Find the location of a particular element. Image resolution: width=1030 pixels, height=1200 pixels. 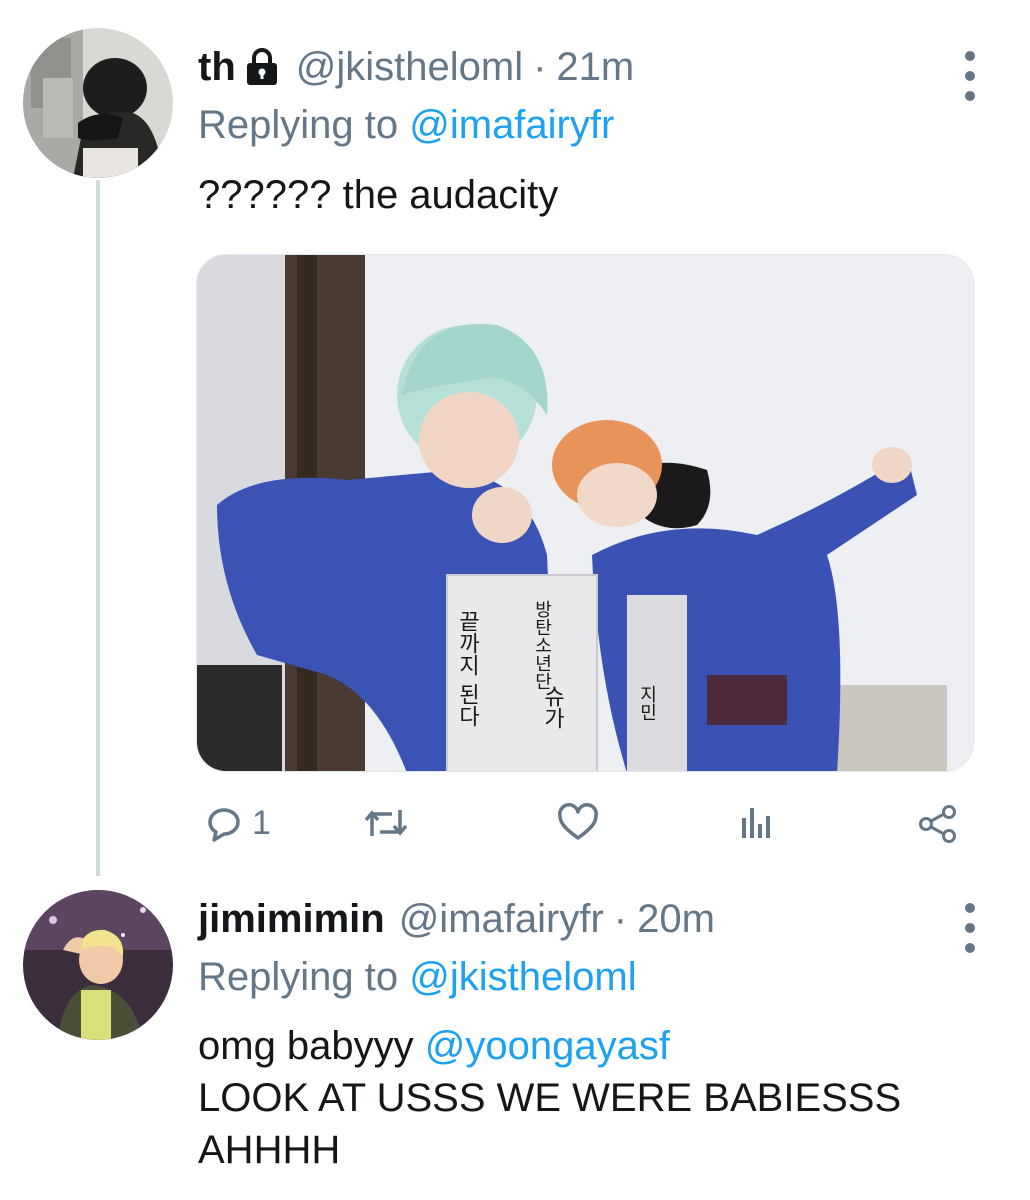

tweet-header: jimimimin @imafairyfr · 20m is located at coordinates (456, 919).